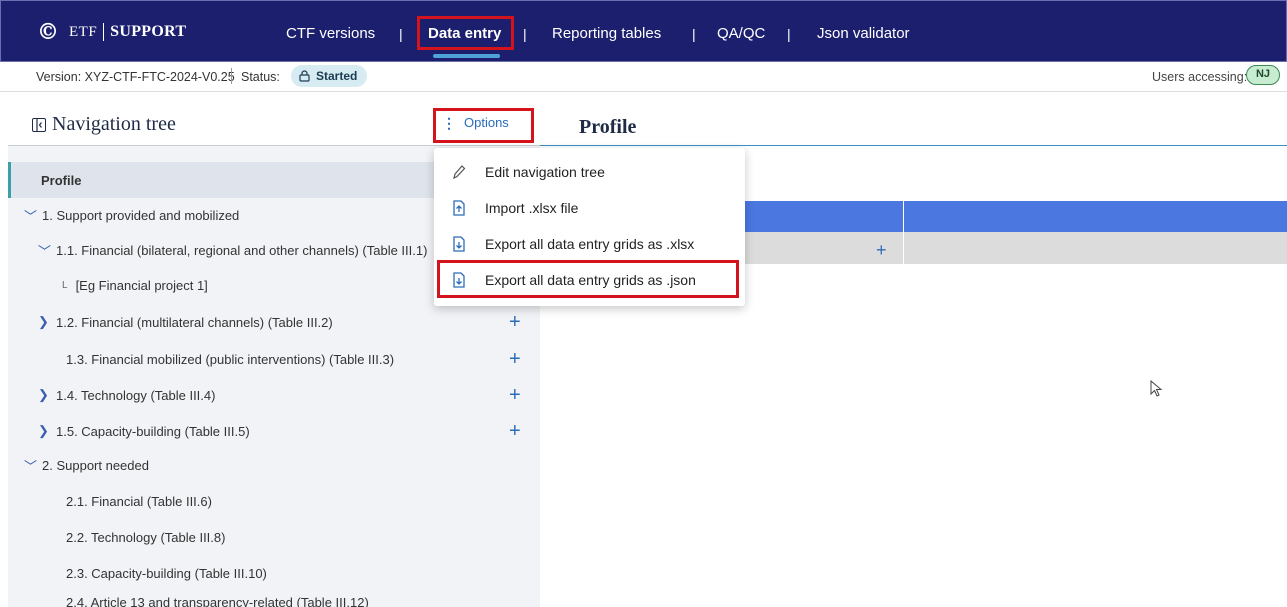 The image size is (1287, 607). I want to click on menu-item-export-json: Export all data entry grids as .json, so click(589, 280).